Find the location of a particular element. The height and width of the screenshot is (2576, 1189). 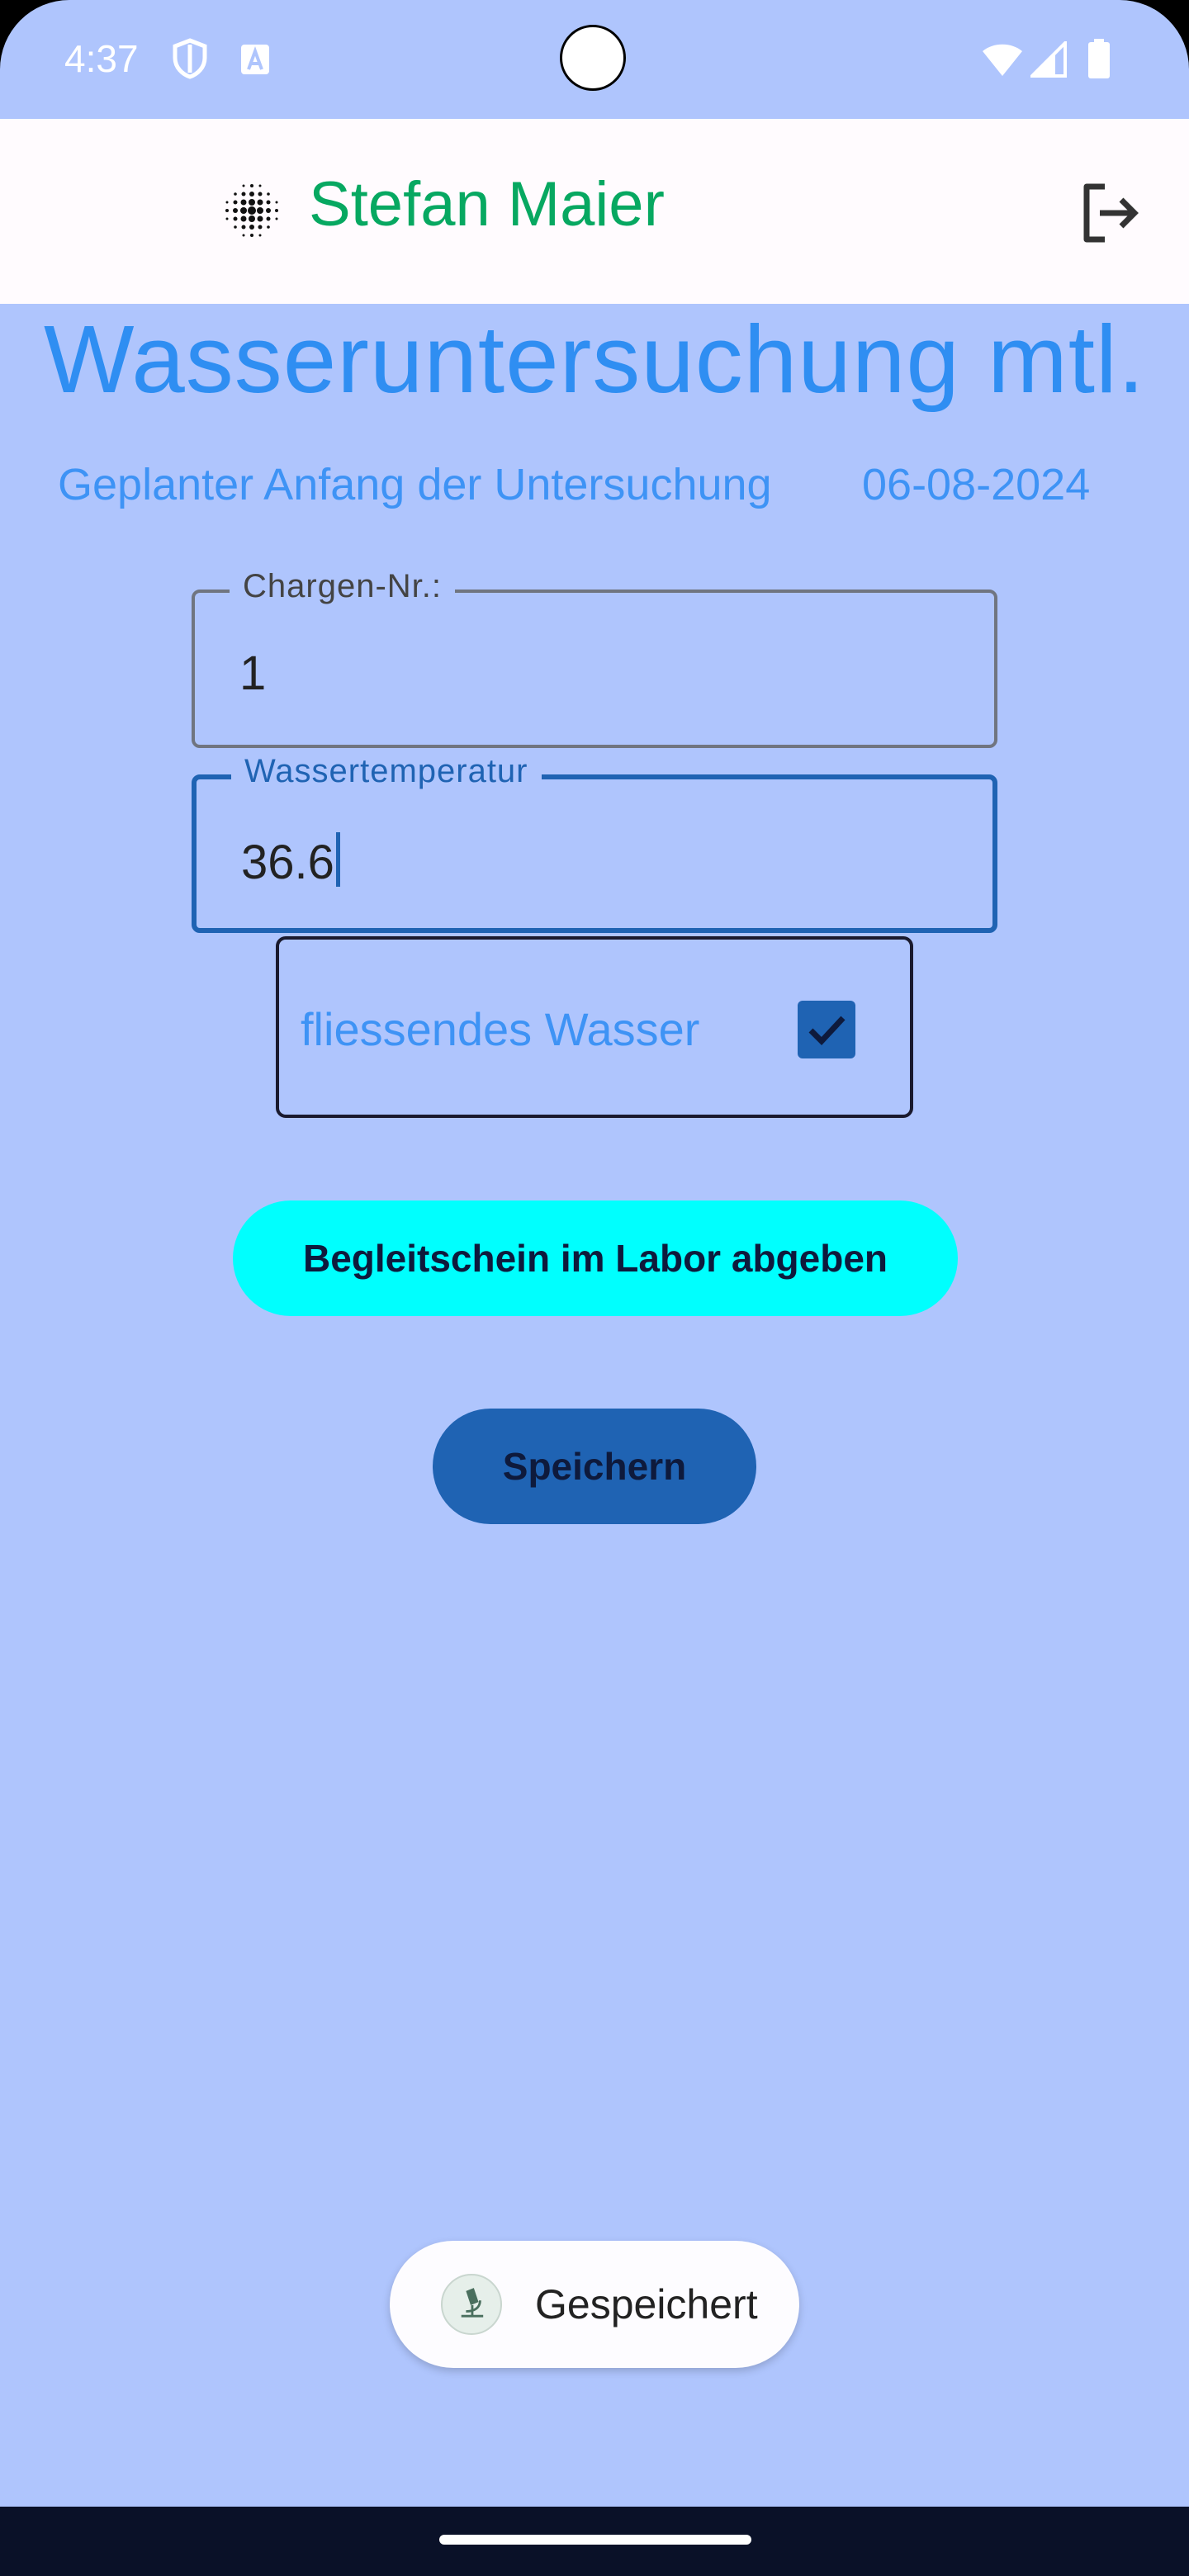

water-temperature-input: 36.6 is located at coordinates (290, 861).